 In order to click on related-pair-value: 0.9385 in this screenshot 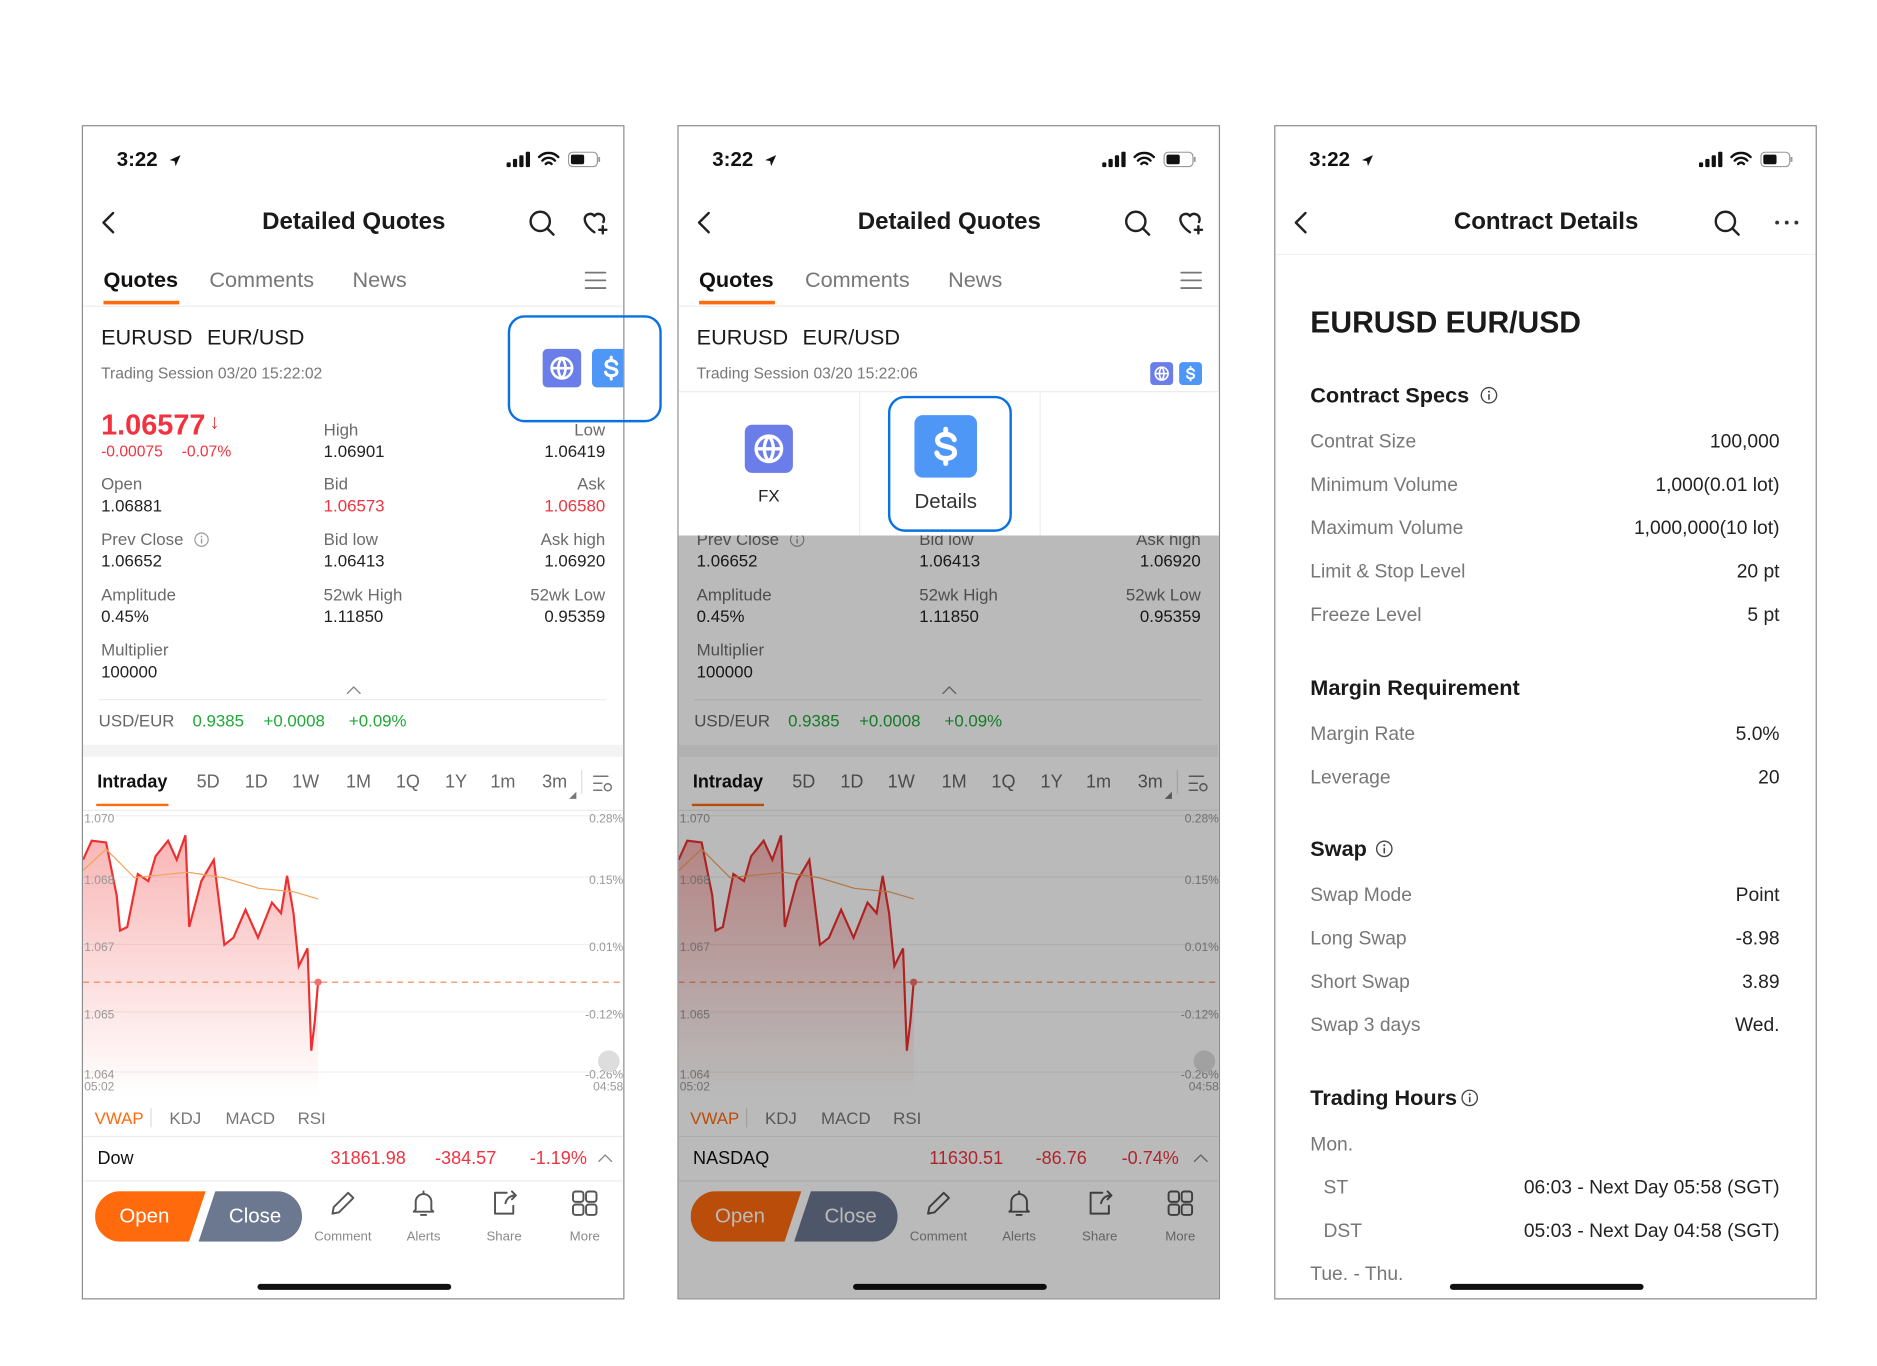, I will do `click(218, 721)`.